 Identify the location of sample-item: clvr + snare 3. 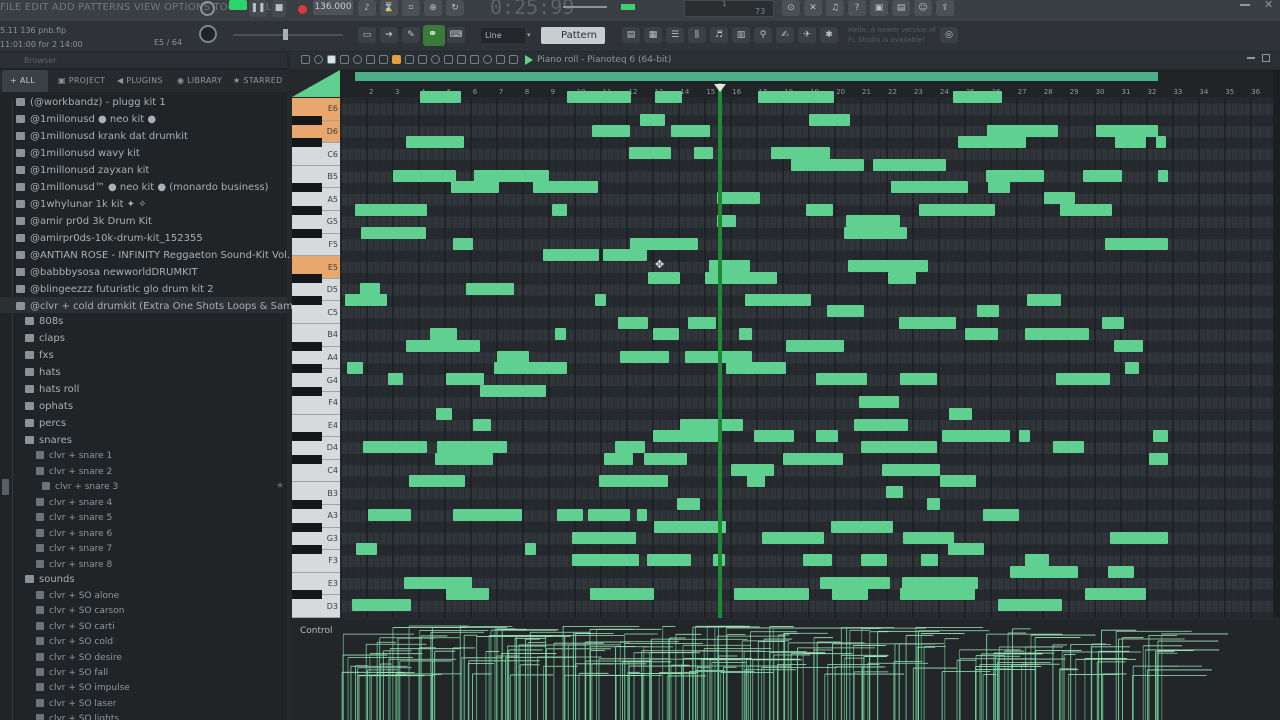
(80, 487).